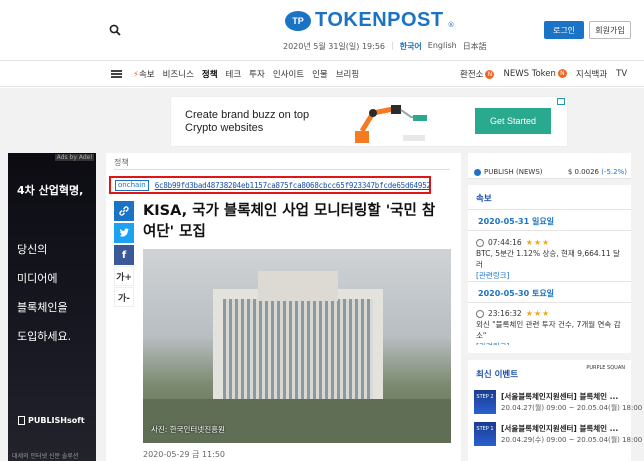 The width and height of the screenshot is (644, 461). What do you see at coordinates (282, 169) in the screenshot?
I see `divider` at bounding box center [282, 169].